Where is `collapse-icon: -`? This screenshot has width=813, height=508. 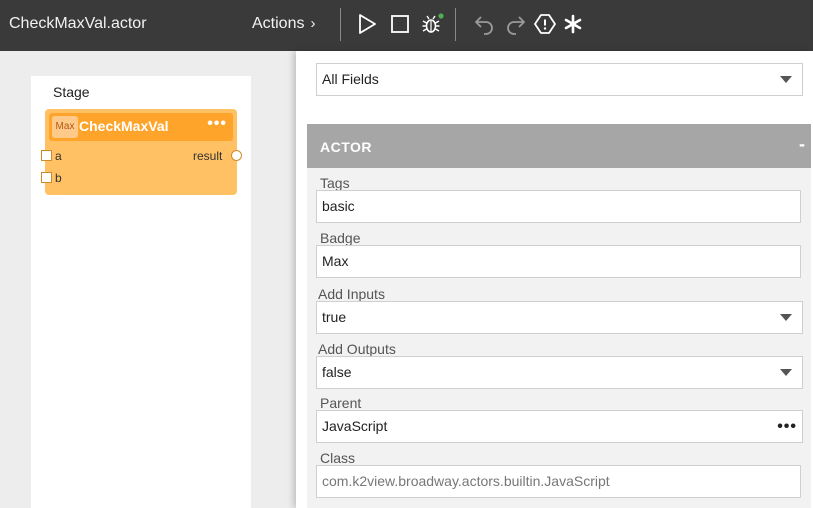 collapse-icon: - is located at coordinates (802, 144).